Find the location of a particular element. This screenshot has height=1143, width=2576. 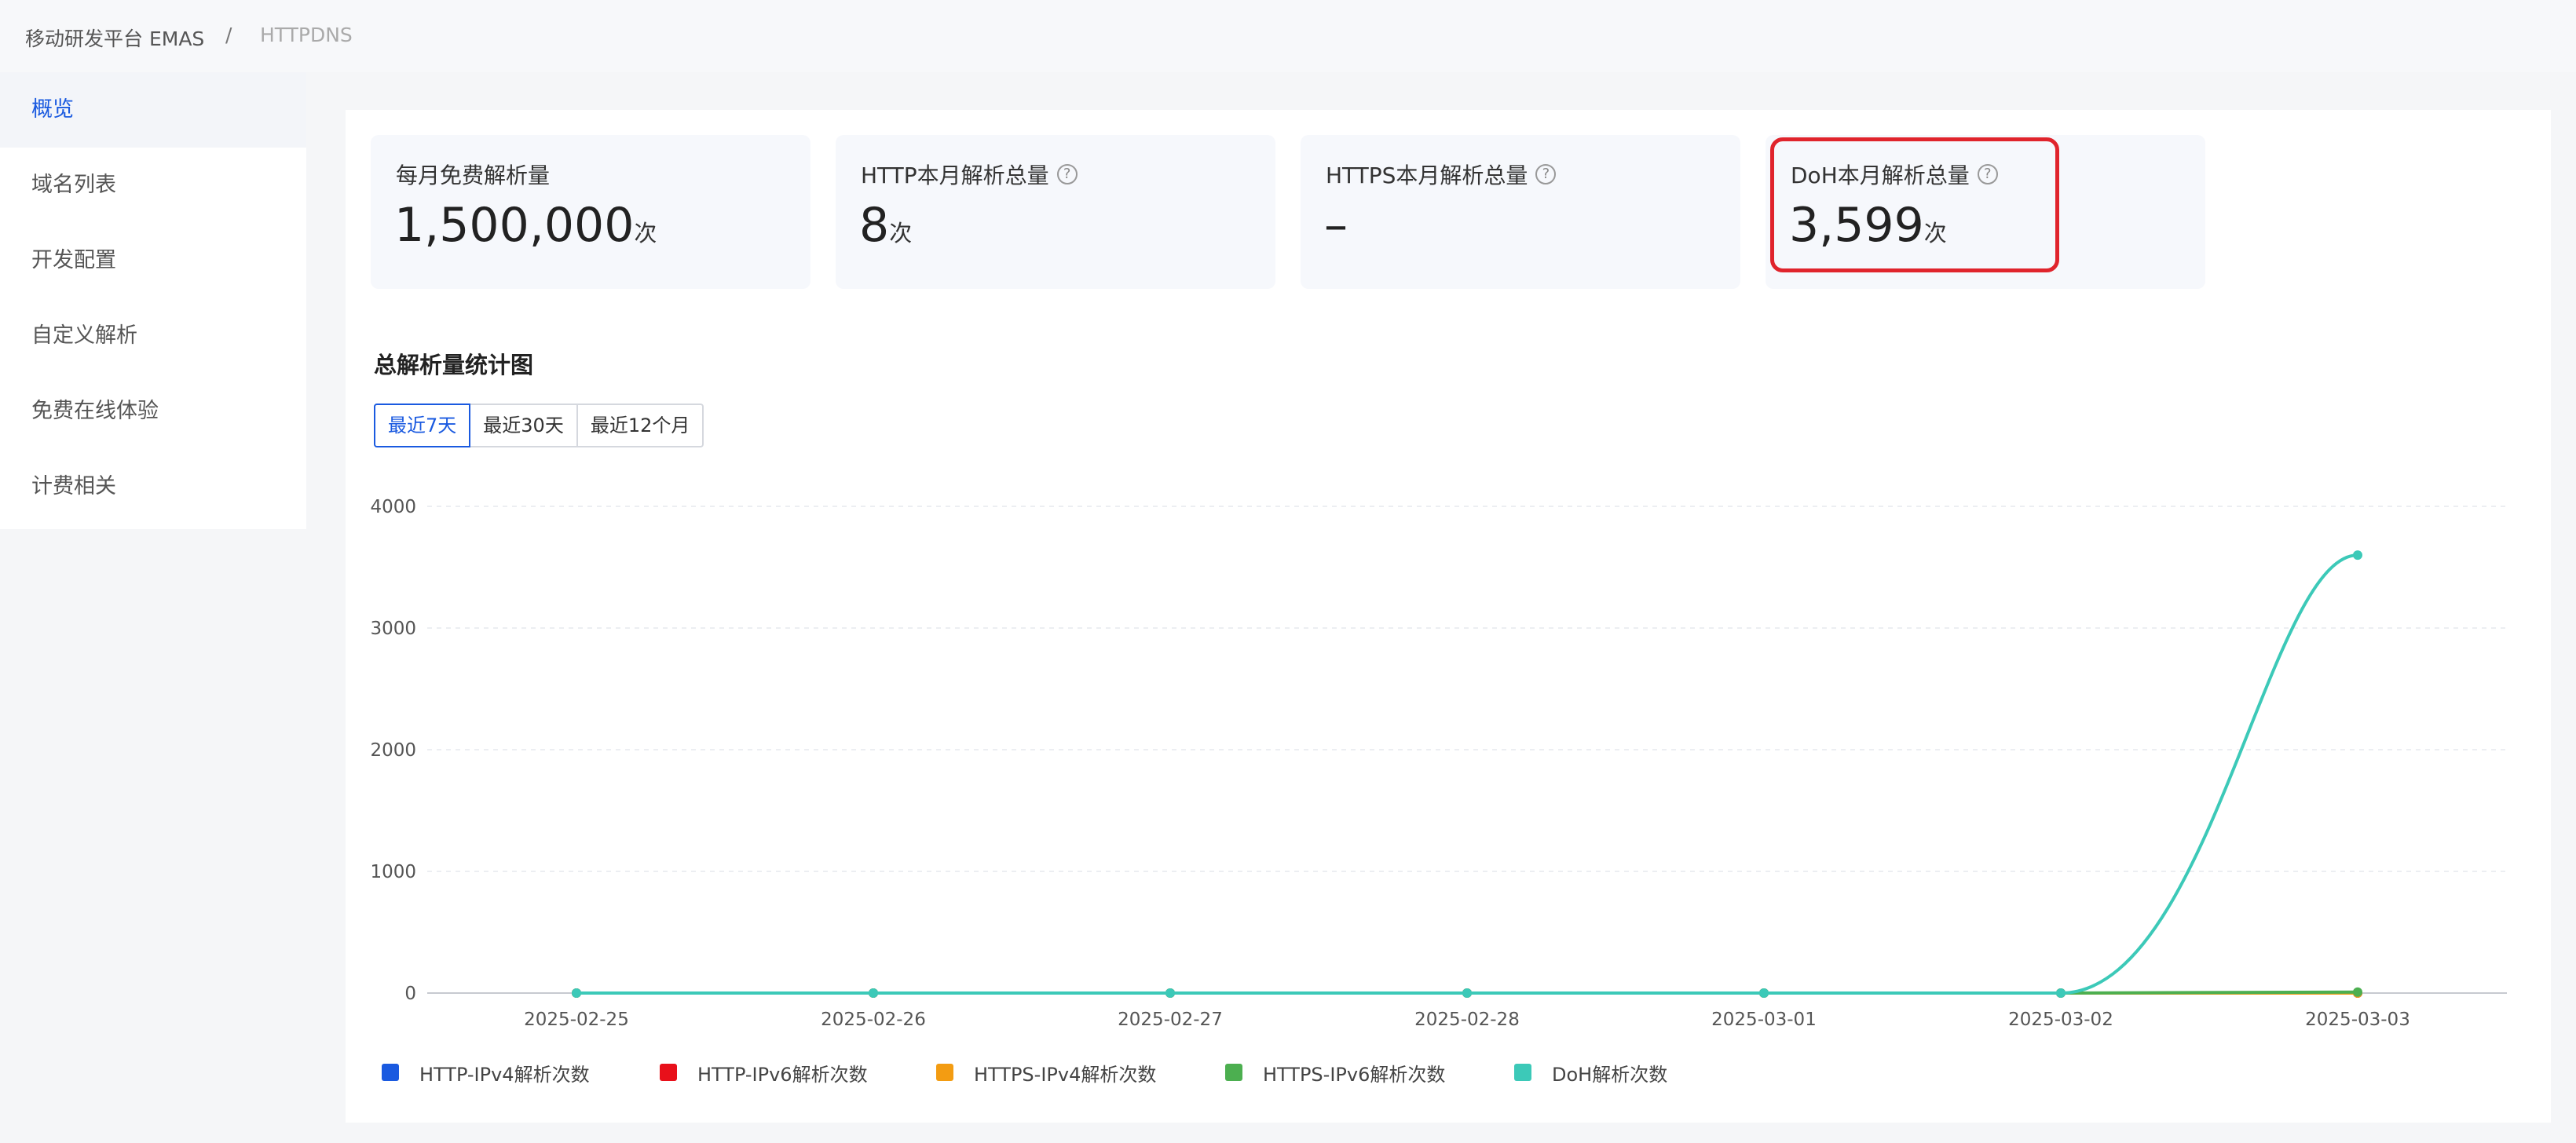

legend-item: HTTPS-IPv4解析次数 is located at coordinates (1046, 1073).